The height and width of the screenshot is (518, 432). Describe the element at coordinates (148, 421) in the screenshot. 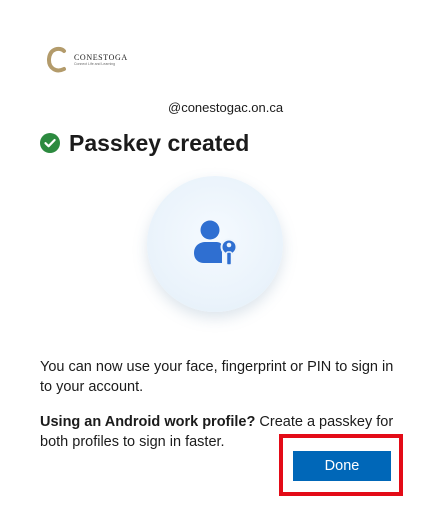

I see `android-question: Using an Android work profile?` at that location.